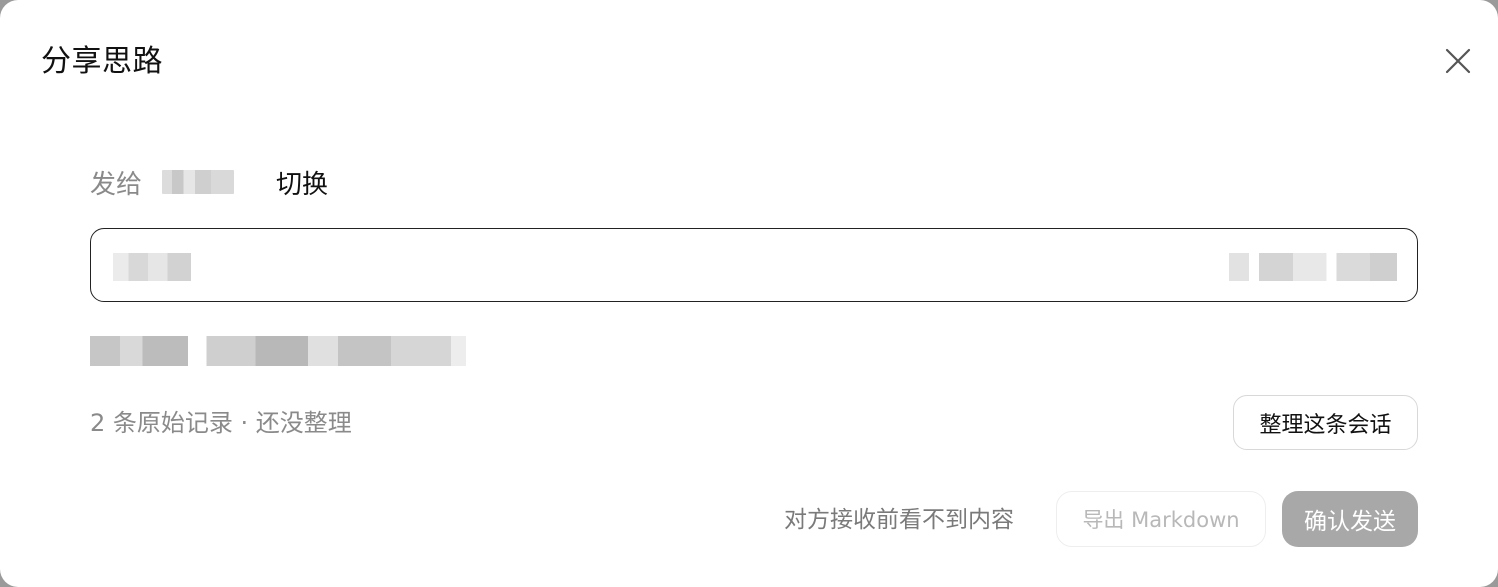 This screenshot has height=587, width=1498. What do you see at coordinates (152, 267) in the screenshot?
I see `session-name` at bounding box center [152, 267].